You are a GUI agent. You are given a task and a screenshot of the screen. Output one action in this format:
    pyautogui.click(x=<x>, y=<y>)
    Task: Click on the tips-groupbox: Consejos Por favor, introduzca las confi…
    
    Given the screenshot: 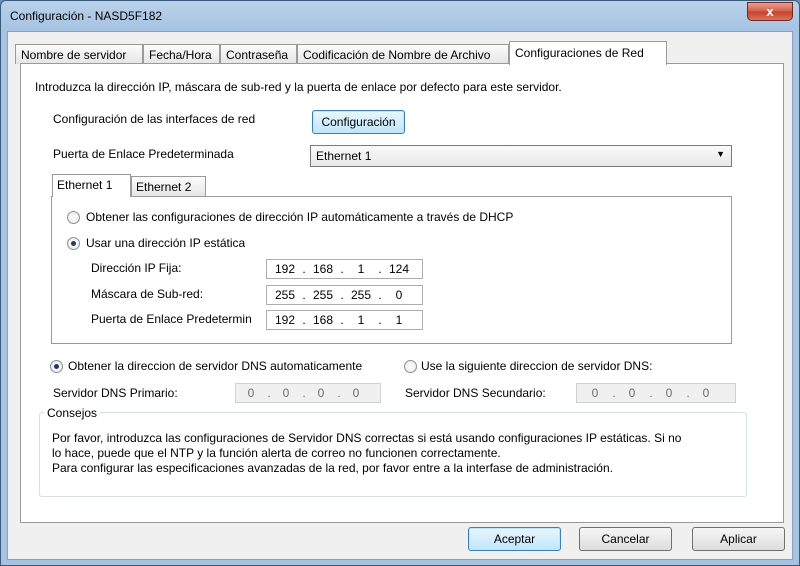 What is the action you would take?
    pyautogui.click(x=393, y=451)
    